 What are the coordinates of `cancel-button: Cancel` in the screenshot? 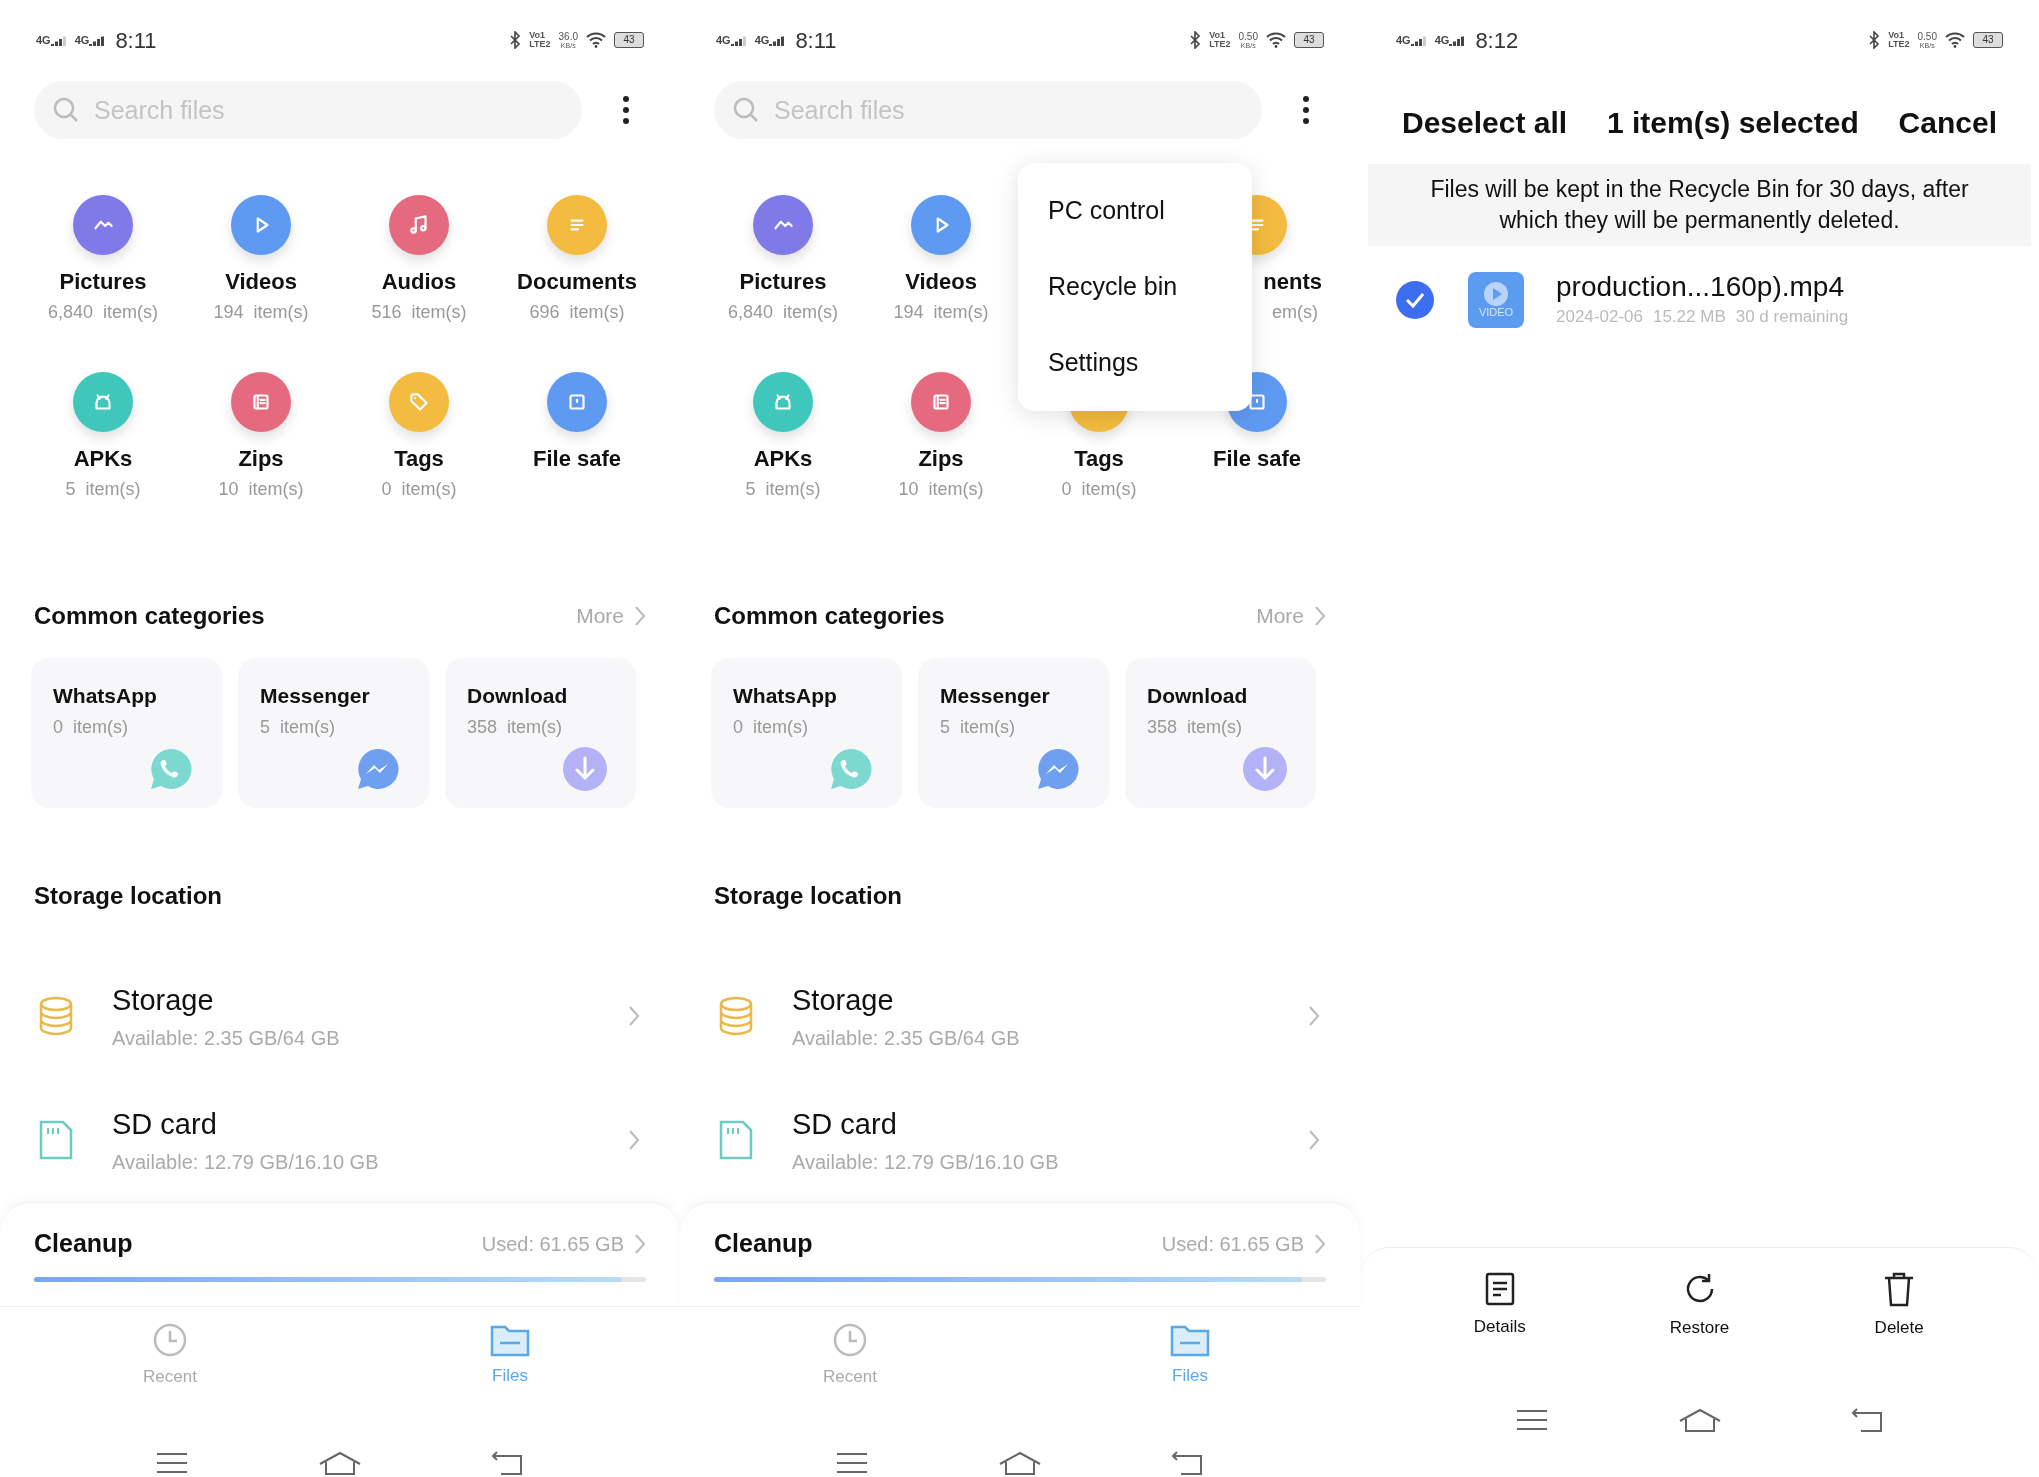 It's located at (1947, 122).